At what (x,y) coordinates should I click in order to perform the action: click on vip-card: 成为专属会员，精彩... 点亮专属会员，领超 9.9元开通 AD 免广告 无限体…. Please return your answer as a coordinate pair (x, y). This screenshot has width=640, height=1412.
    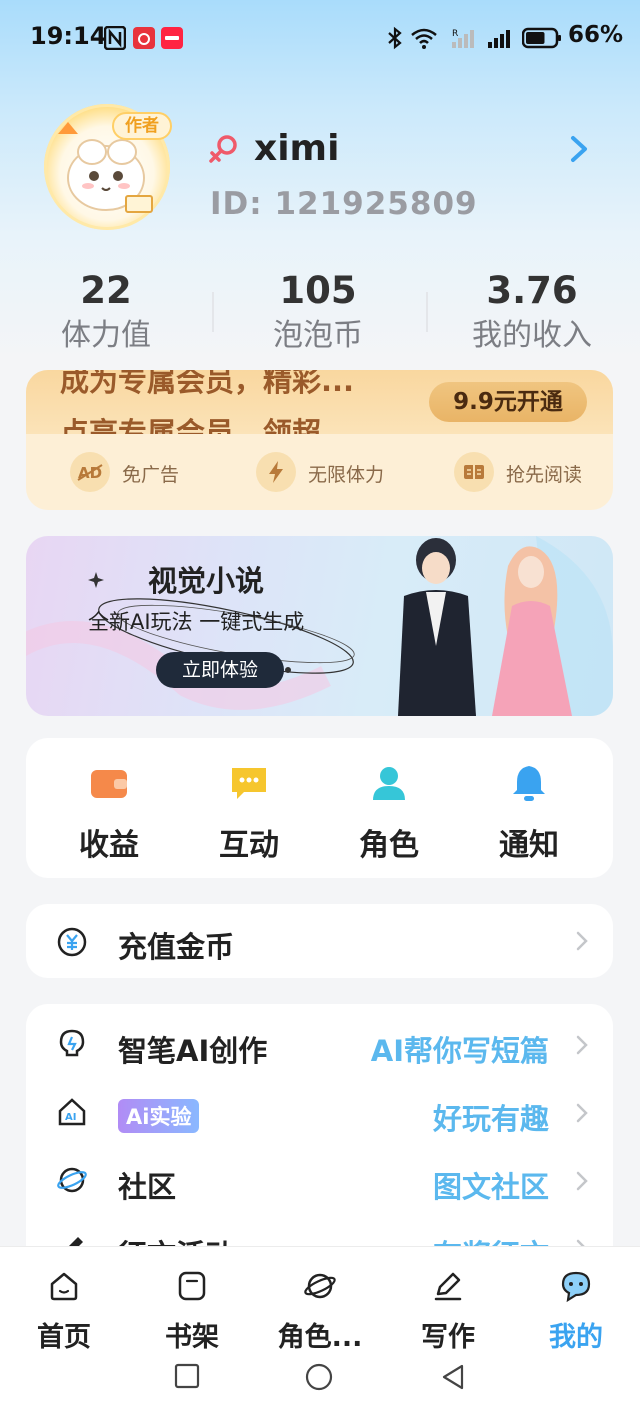
    Looking at the image, I should click on (319, 440).